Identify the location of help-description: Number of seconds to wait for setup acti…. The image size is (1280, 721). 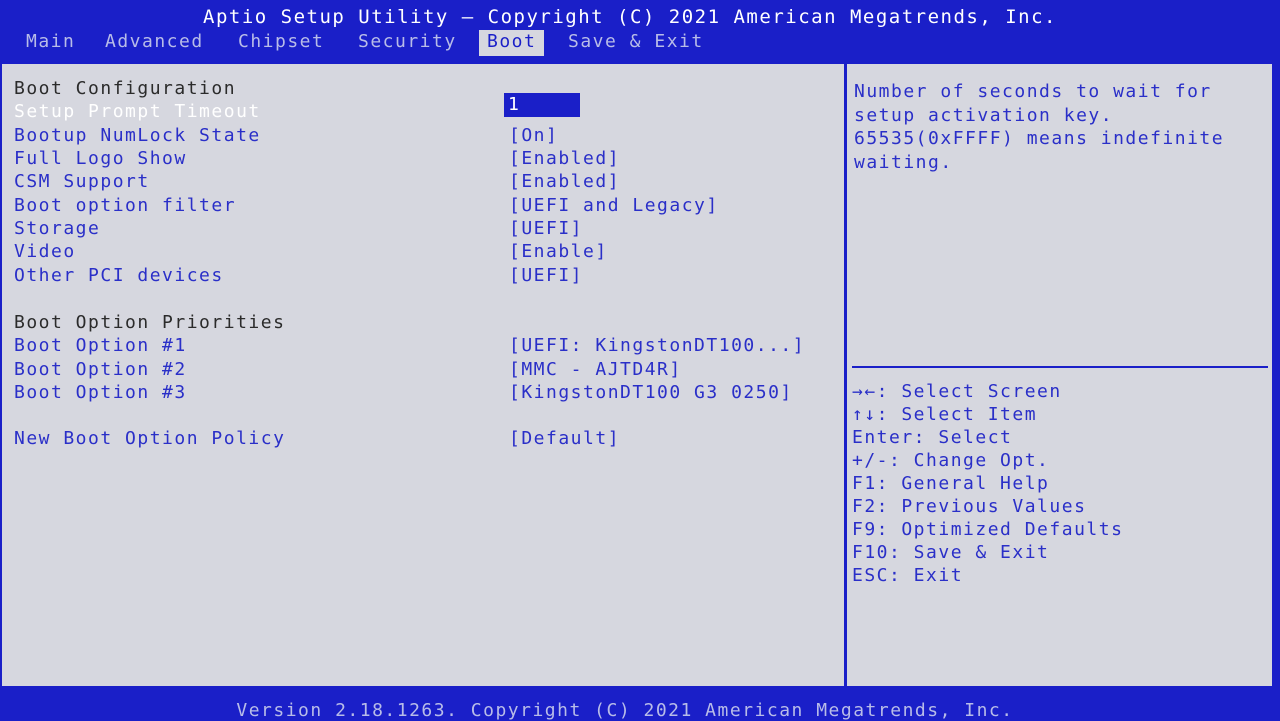
(1039, 127).